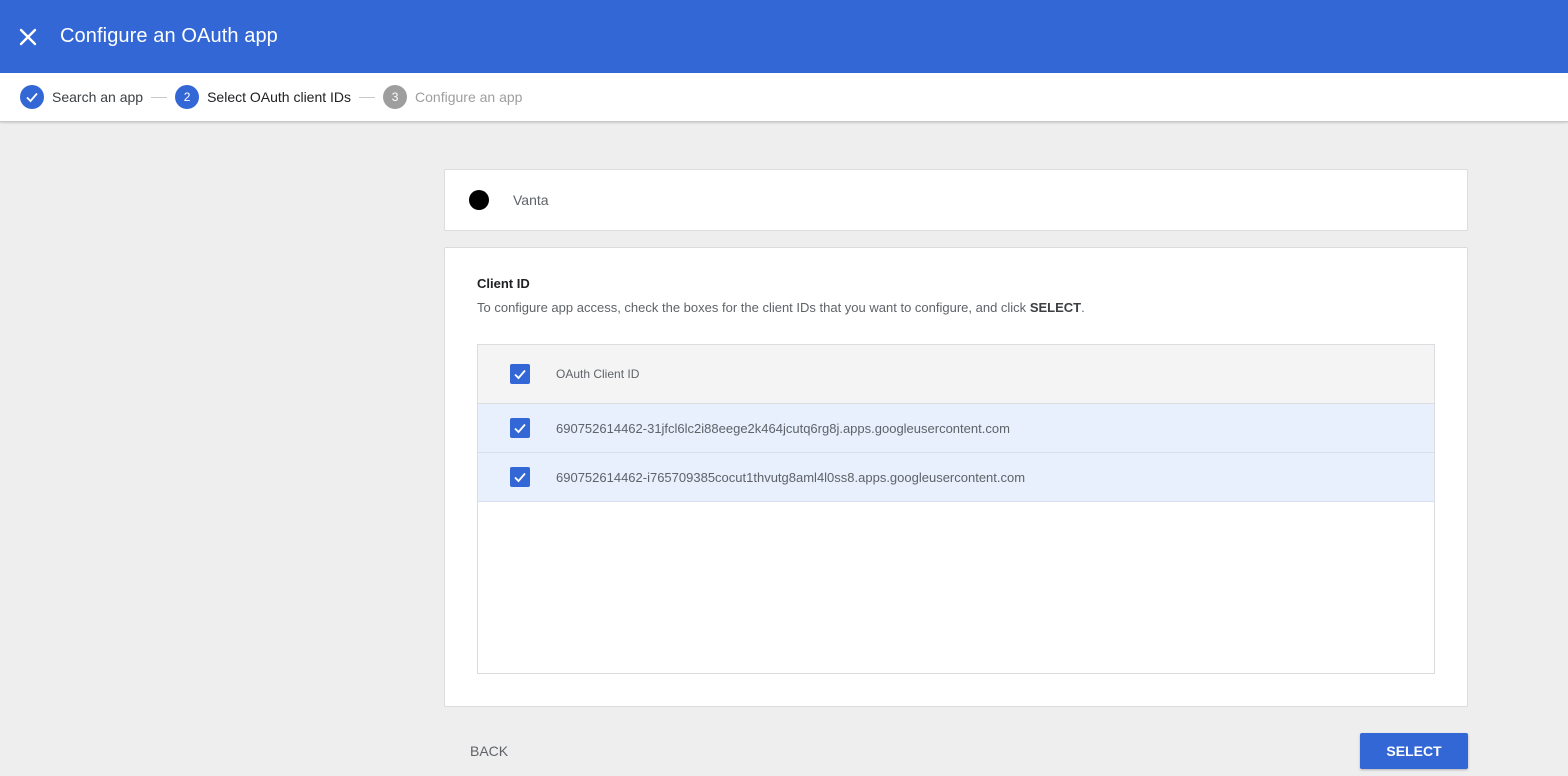 The height and width of the screenshot is (776, 1568). I want to click on step-label: Select OAuth client IDs, so click(279, 97).